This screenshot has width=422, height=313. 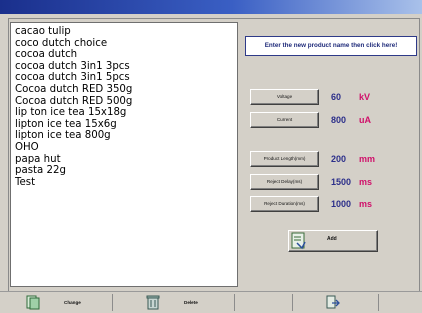 What do you see at coordinates (126, 160) in the screenshot?
I see `list-item: papa hut` at bounding box center [126, 160].